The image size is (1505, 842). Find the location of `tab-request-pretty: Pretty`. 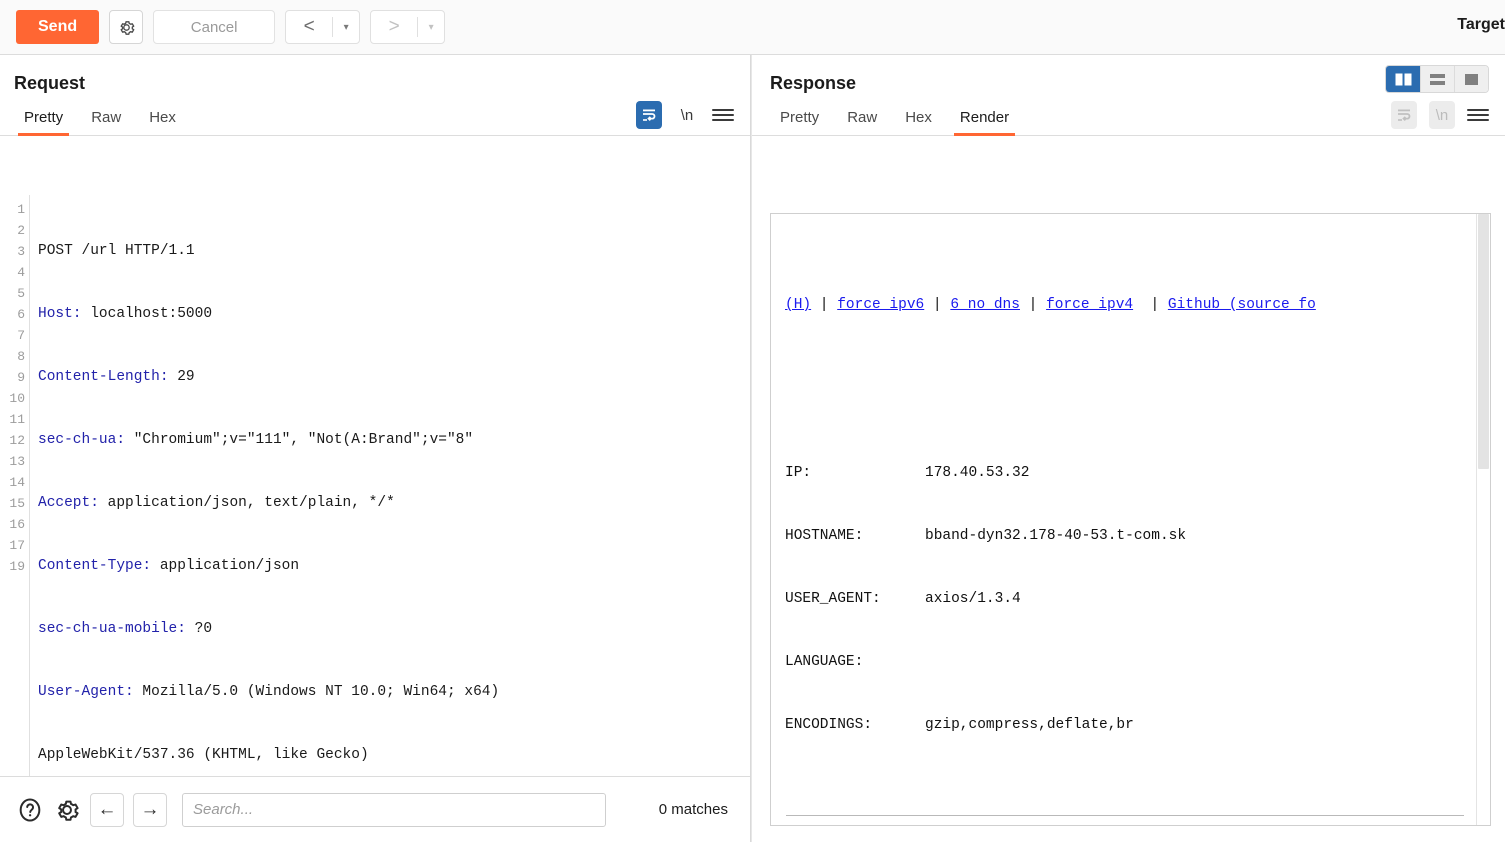

tab-request-pretty: Pretty is located at coordinates (43, 122).